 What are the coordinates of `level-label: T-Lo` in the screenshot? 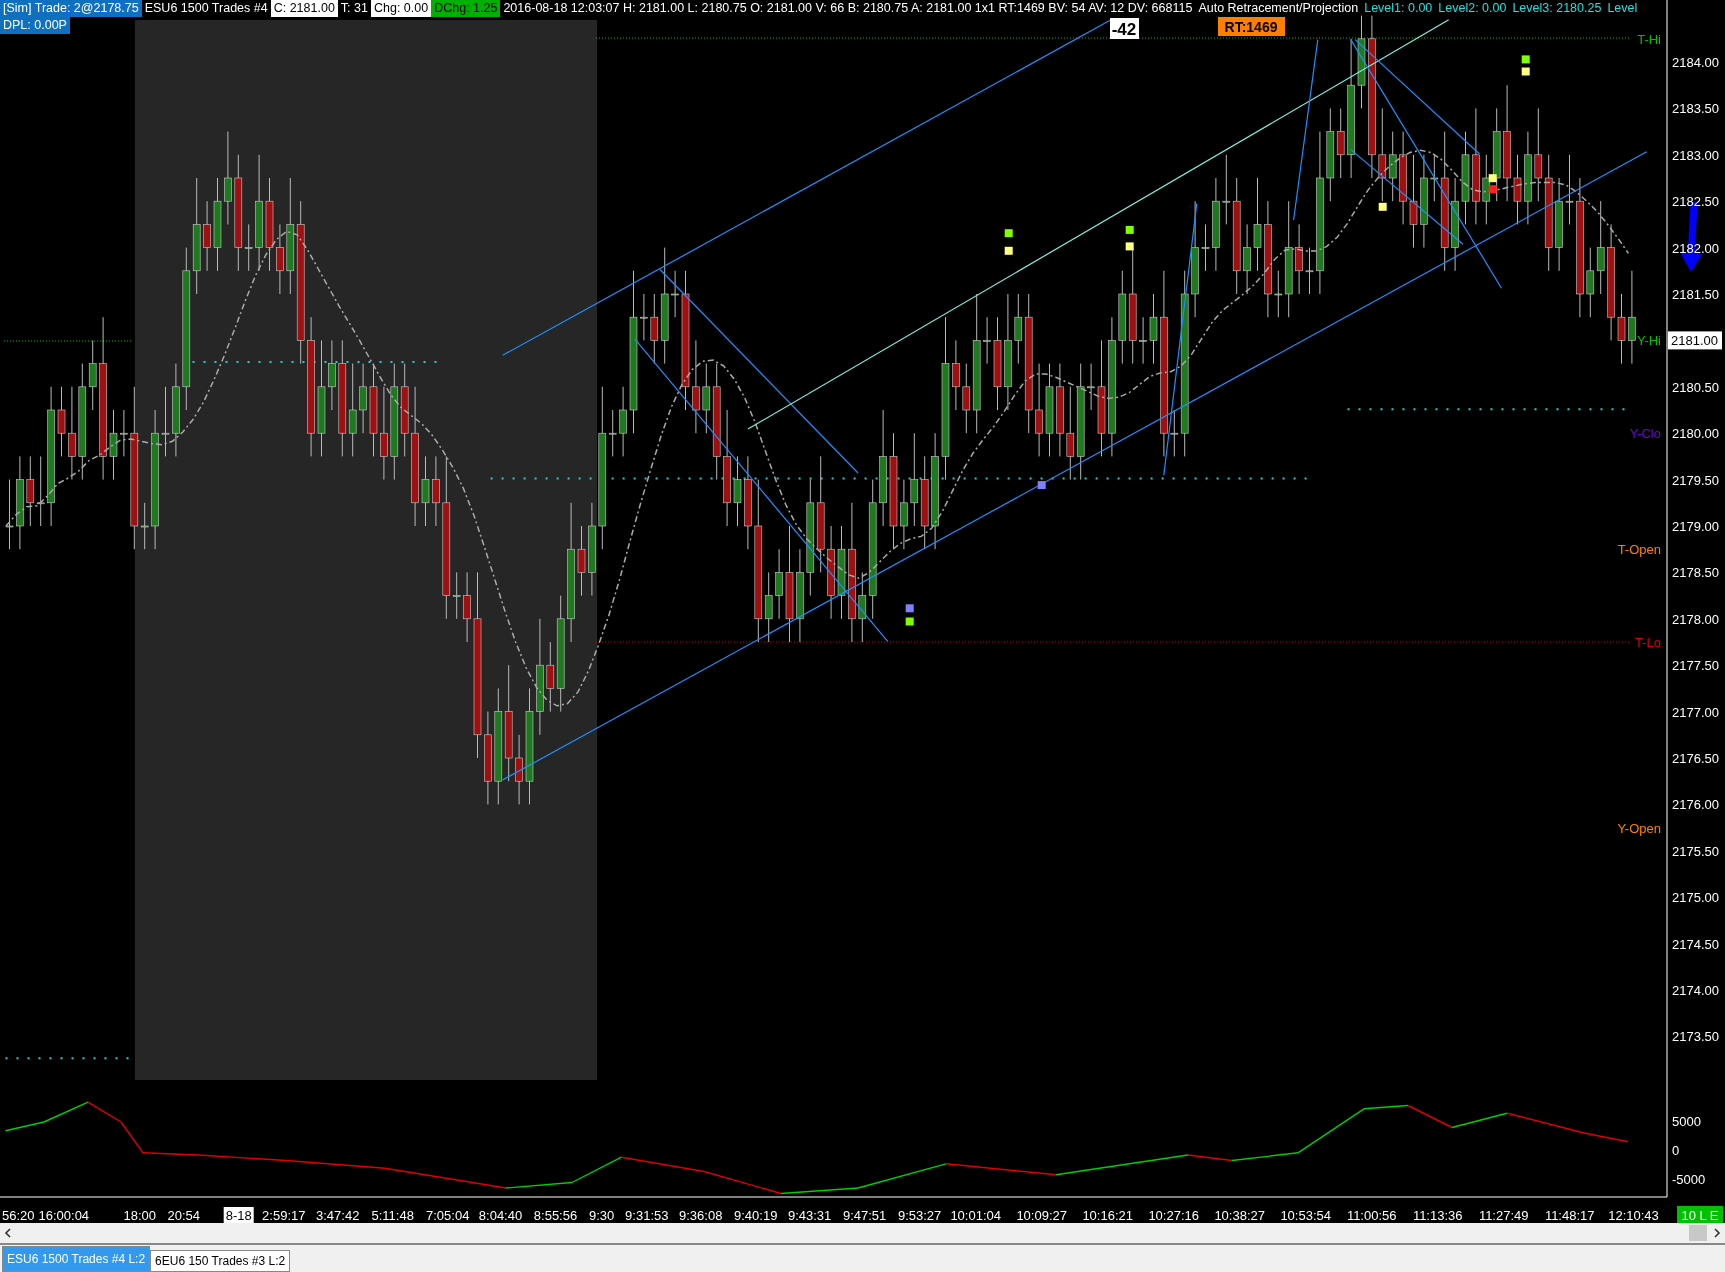 It's located at (1648, 642).